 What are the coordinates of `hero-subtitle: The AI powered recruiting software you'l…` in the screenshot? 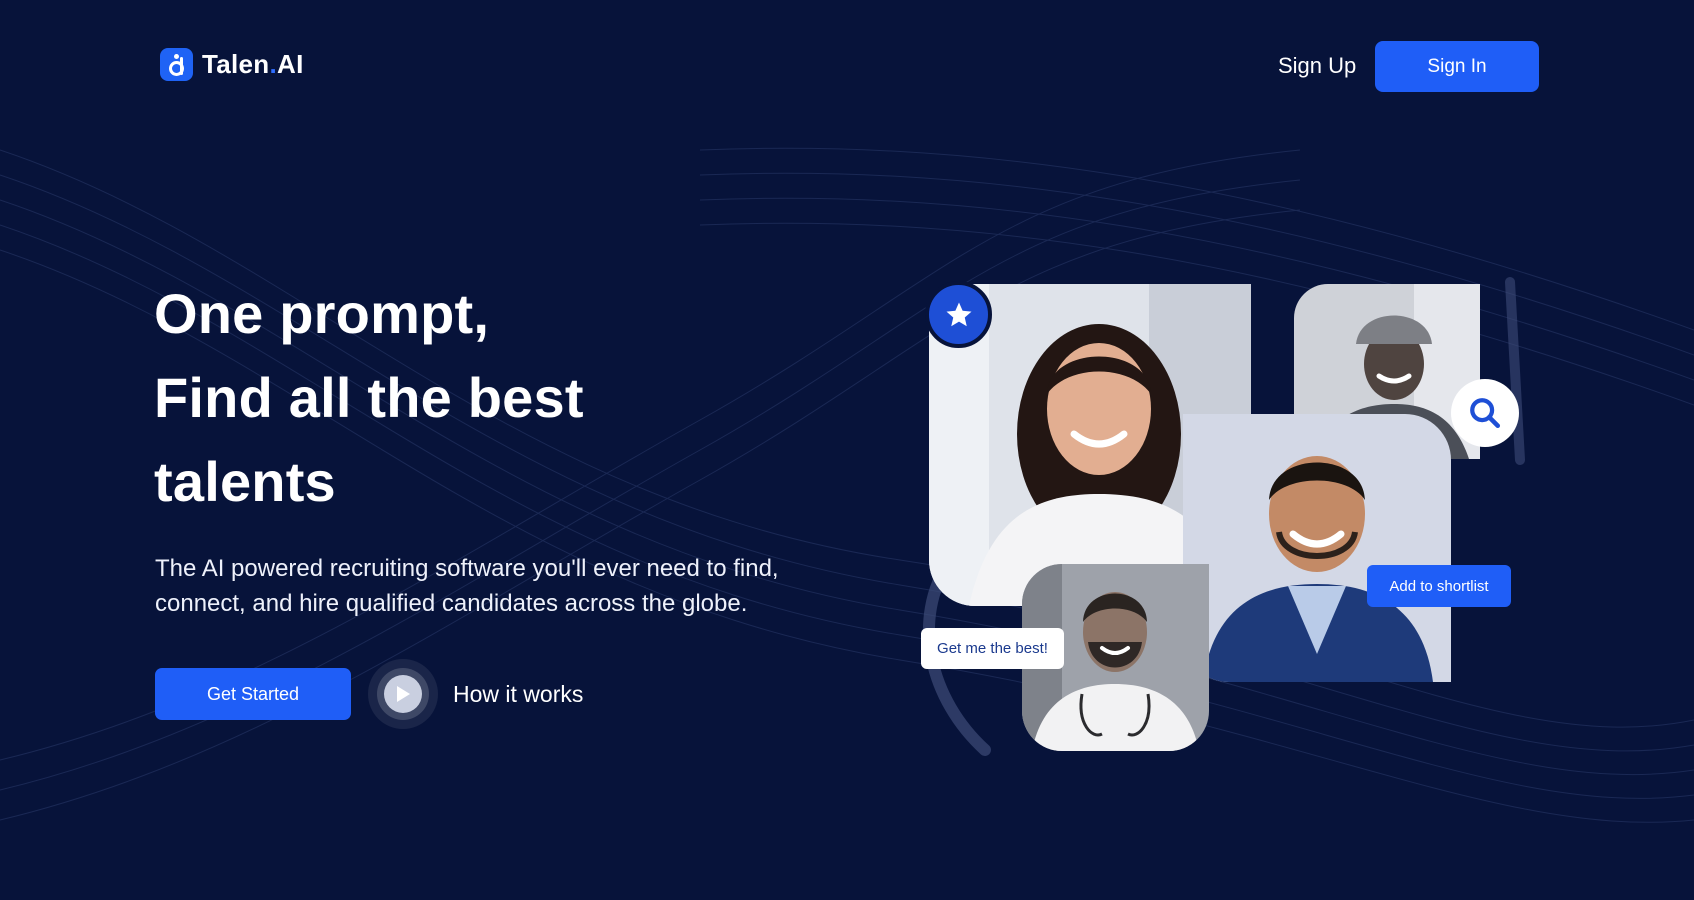 It's located at (515, 586).